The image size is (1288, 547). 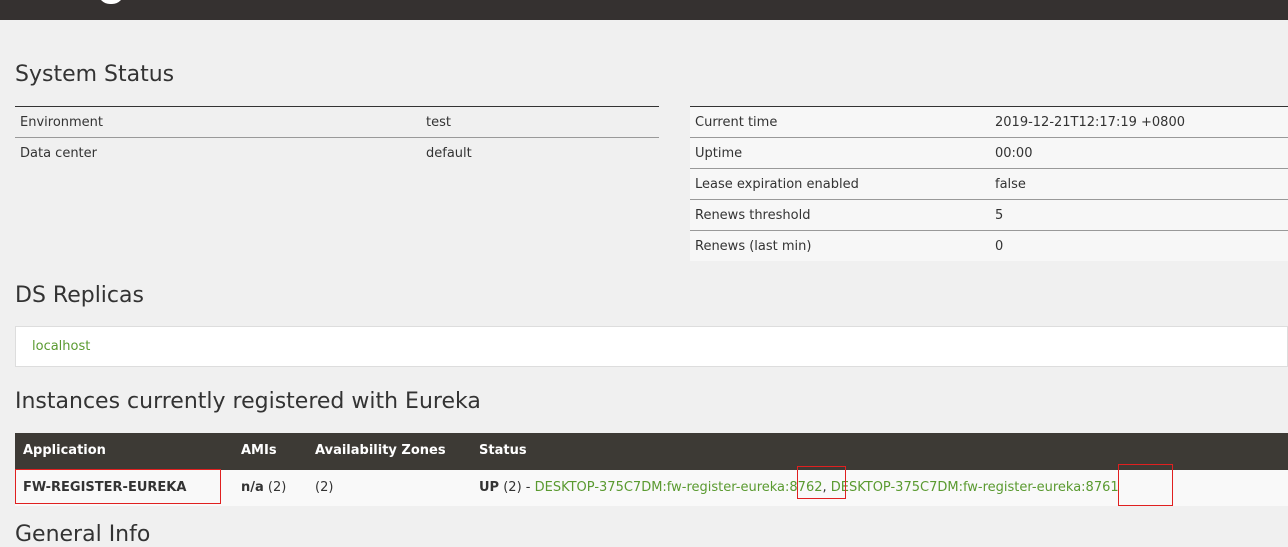 I want to click on header-status: Status, so click(x=503, y=450).